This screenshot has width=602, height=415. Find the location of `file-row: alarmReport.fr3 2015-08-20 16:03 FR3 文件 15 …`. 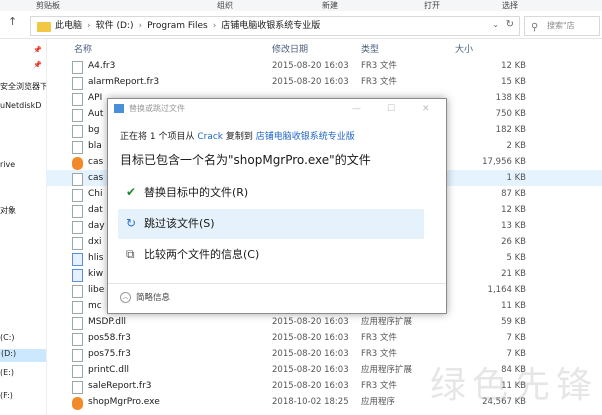

file-row: alarmReport.fr3 2015-08-20 16:03 FR3 文件 15 … is located at coordinates (324, 82).